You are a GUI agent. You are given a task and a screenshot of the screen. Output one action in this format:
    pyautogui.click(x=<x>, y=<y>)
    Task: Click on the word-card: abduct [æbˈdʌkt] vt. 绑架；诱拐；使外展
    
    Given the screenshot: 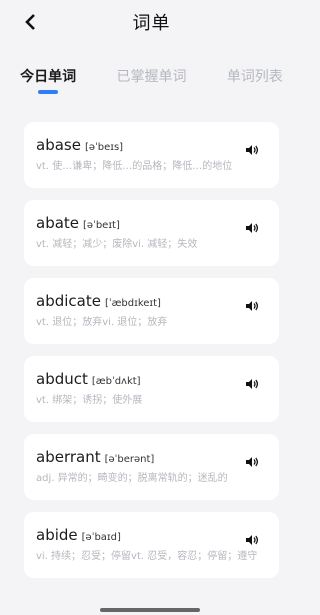 What is the action you would take?
    pyautogui.click(x=151, y=389)
    